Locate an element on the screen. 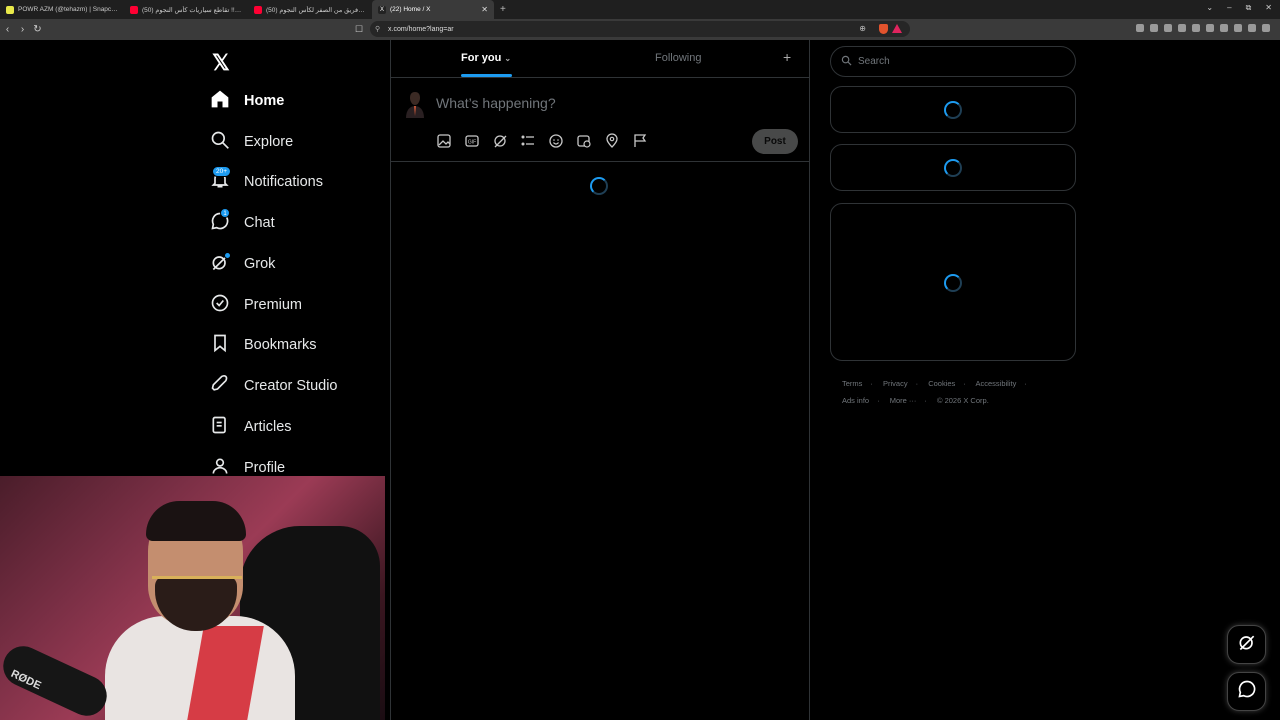 The height and width of the screenshot is (720, 1280). nav-item-chat: 1 Chat is located at coordinates (242, 222).